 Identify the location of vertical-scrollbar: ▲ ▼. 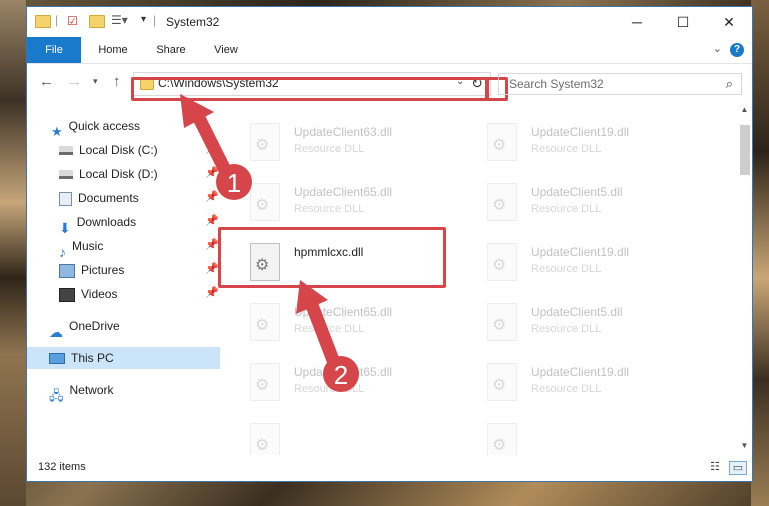
(744, 278).